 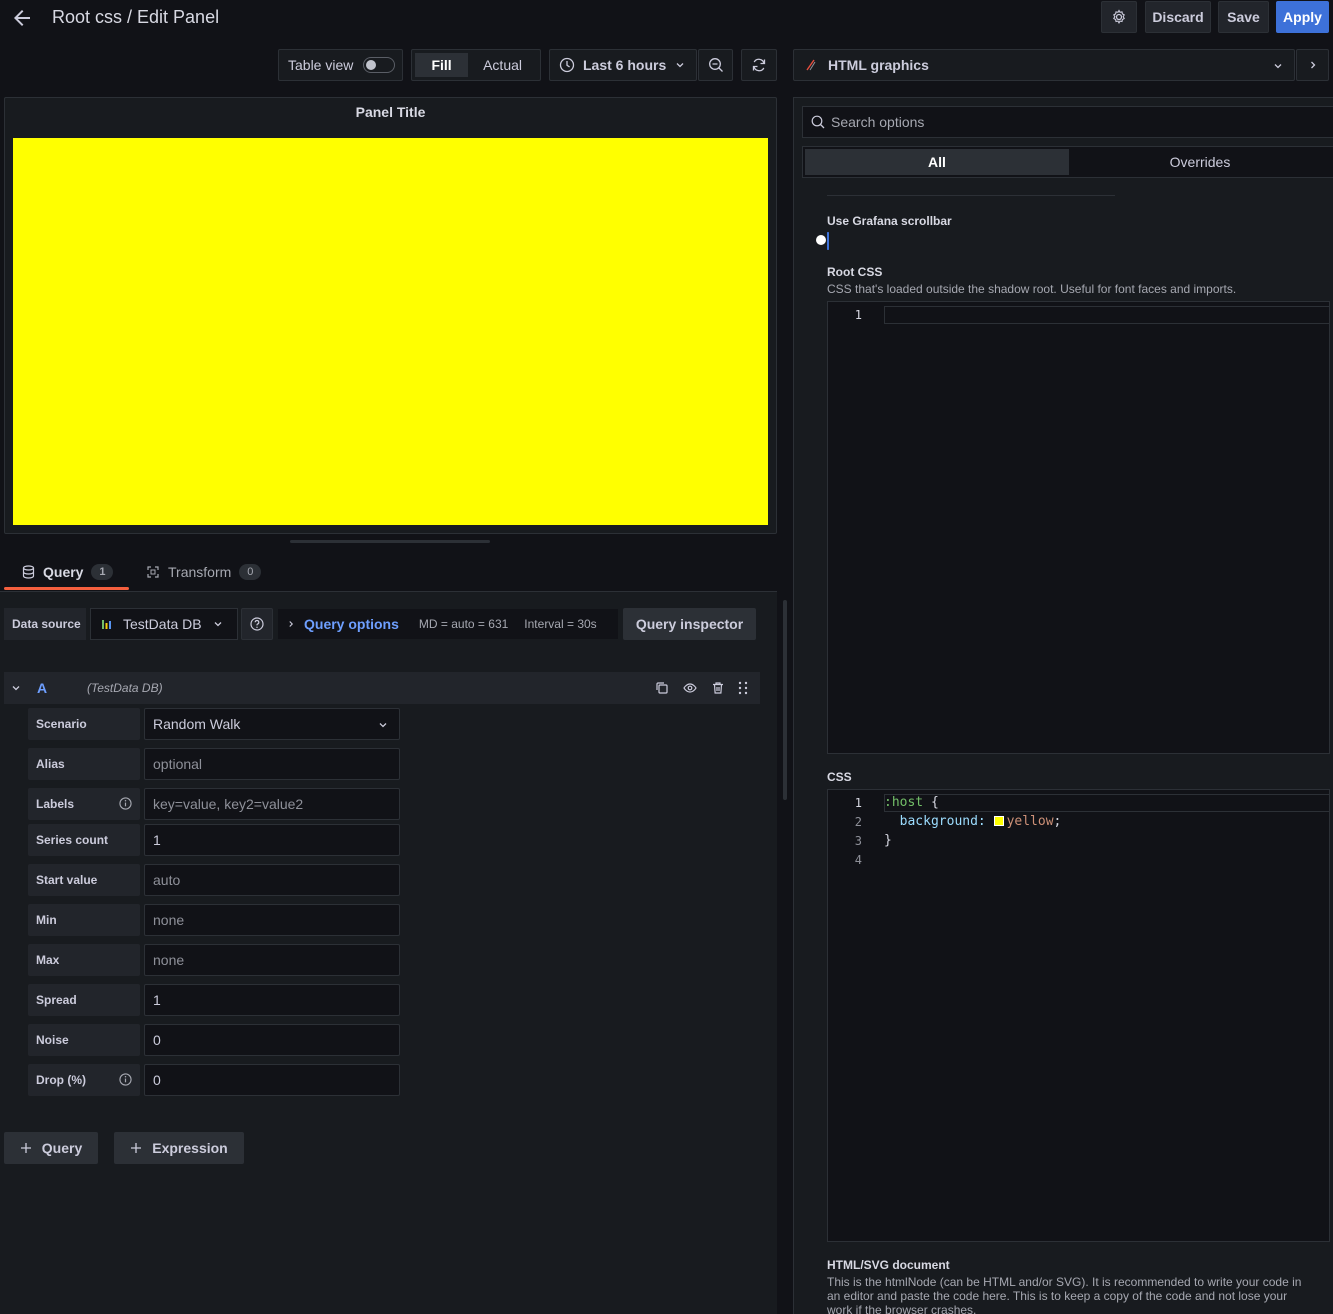 What do you see at coordinates (179, 1148) in the screenshot?
I see `add-expression-button: Expression` at bounding box center [179, 1148].